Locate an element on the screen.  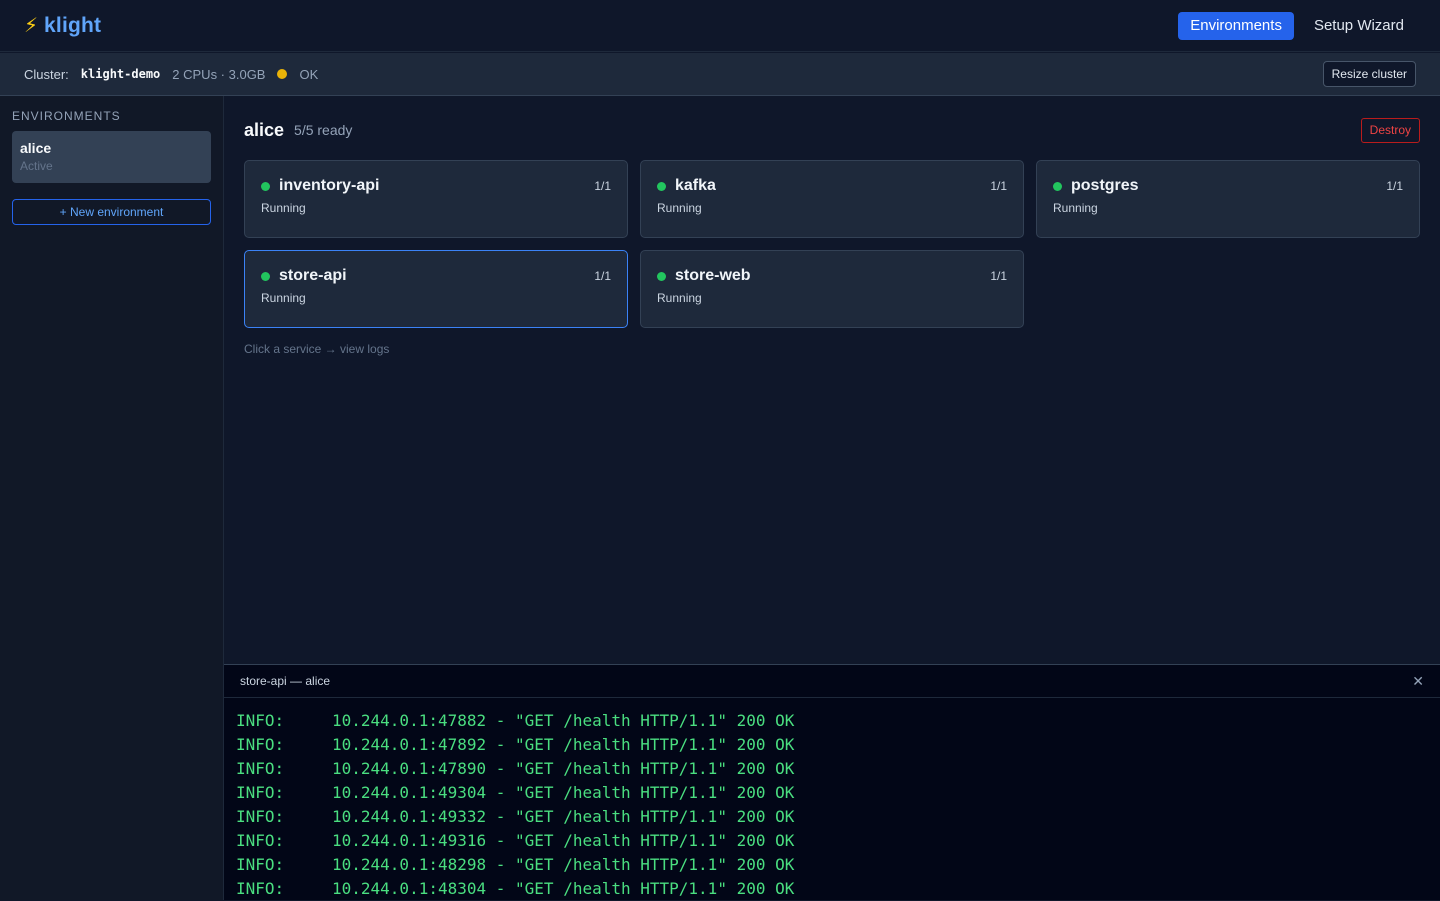
service-card-inventory-api: inventory-api 1/1 Running is located at coordinates (436, 199).